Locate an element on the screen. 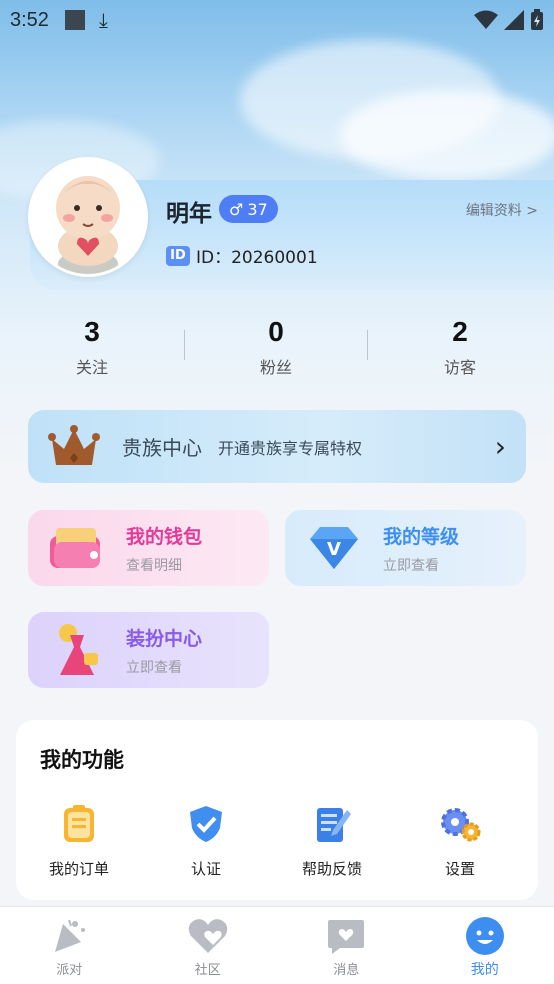  stat-value: 0 is located at coordinates (276, 331).